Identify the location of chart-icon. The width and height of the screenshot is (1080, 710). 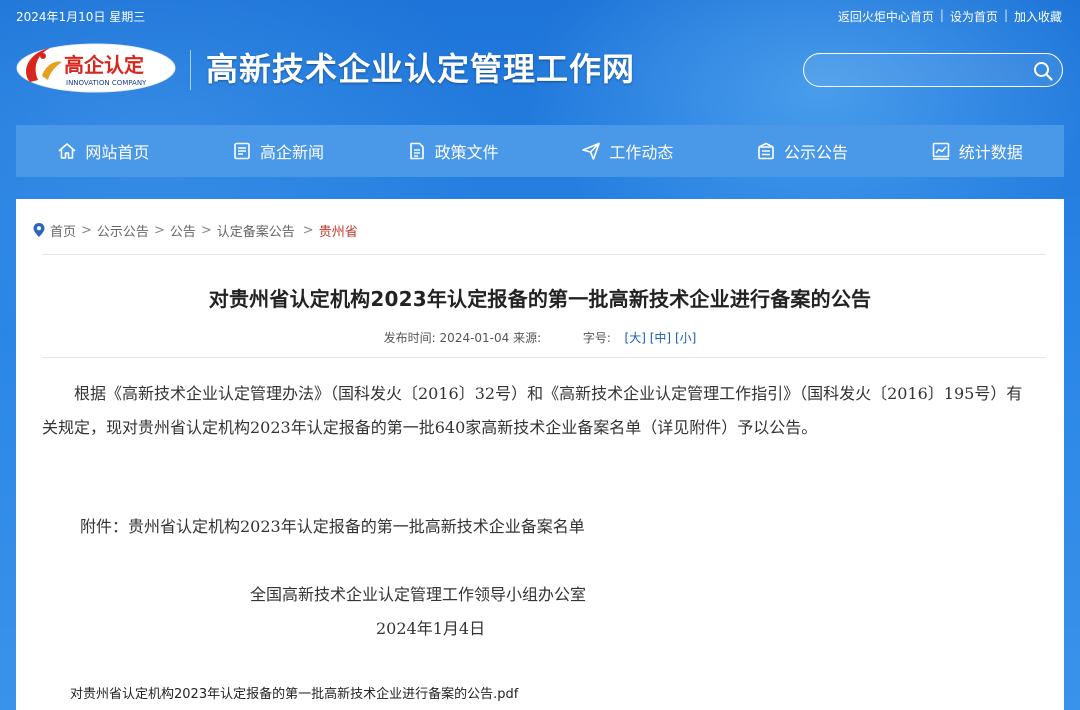
(940, 151).